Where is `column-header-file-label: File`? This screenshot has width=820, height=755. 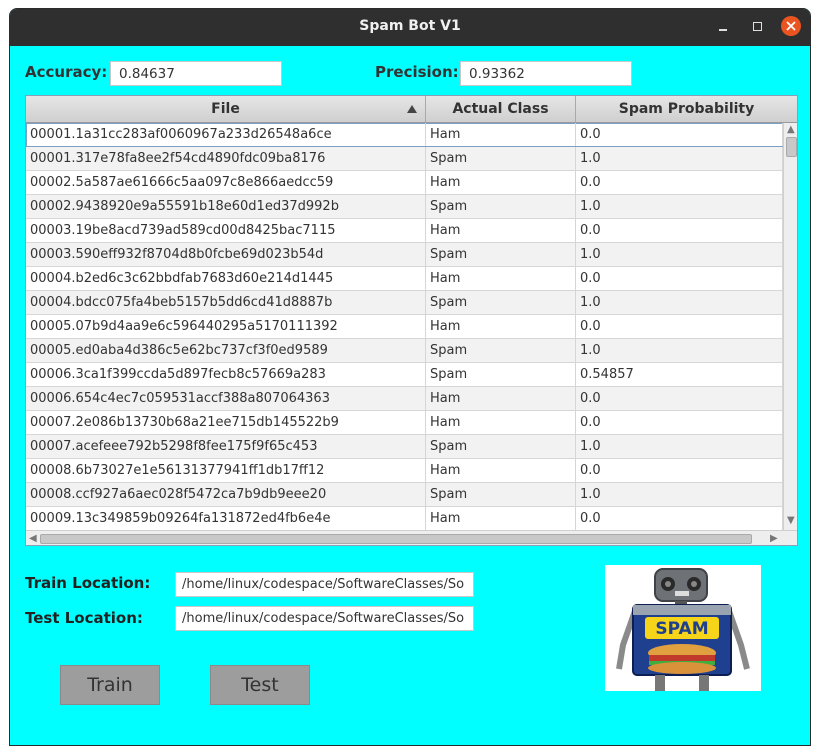
column-header-file-label: File is located at coordinates (225, 109).